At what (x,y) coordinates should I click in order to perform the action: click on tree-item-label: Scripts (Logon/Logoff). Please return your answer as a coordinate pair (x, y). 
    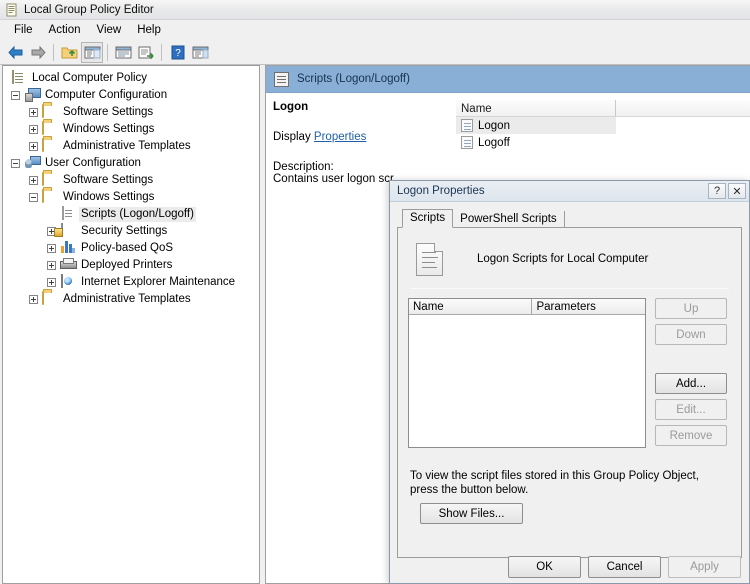
    Looking at the image, I should click on (137, 214).